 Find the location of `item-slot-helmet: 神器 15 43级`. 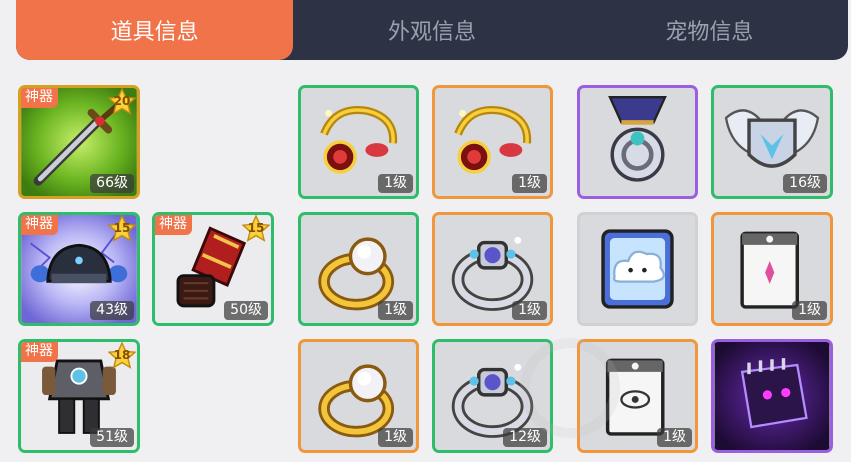

item-slot-helmet: 神器 15 43级 is located at coordinates (79, 269).